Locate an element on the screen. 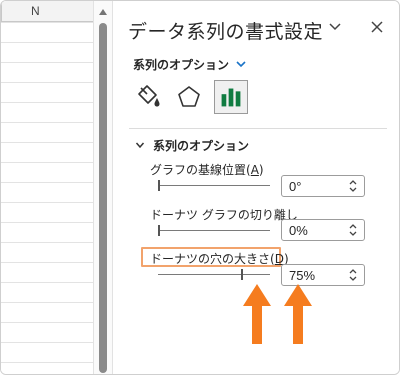 The width and height of the screenshot is (400, 375). pane-title: データ系列の書式設定 is located at coordinates (226, 32).